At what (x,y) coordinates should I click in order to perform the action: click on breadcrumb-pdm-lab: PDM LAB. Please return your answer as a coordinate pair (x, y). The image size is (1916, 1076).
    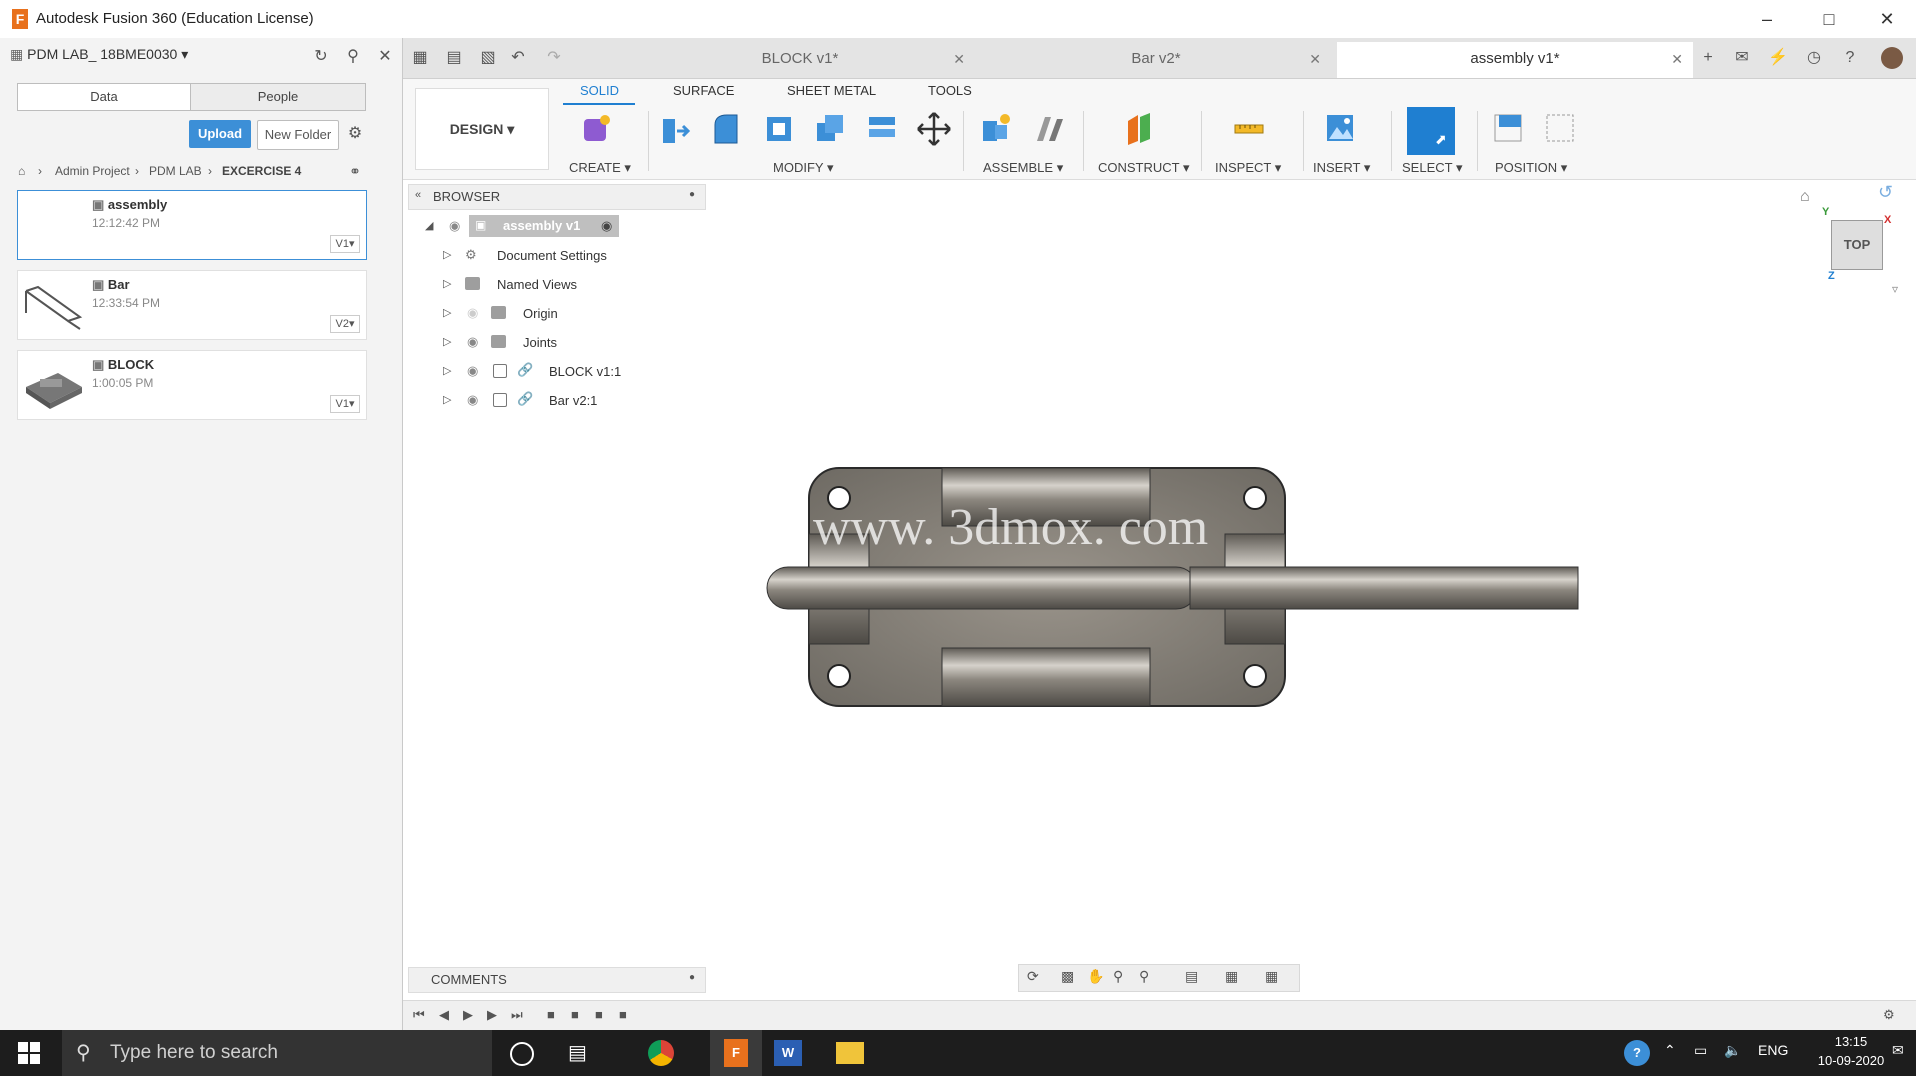
    Looking at the image, I should click on (175, 171).